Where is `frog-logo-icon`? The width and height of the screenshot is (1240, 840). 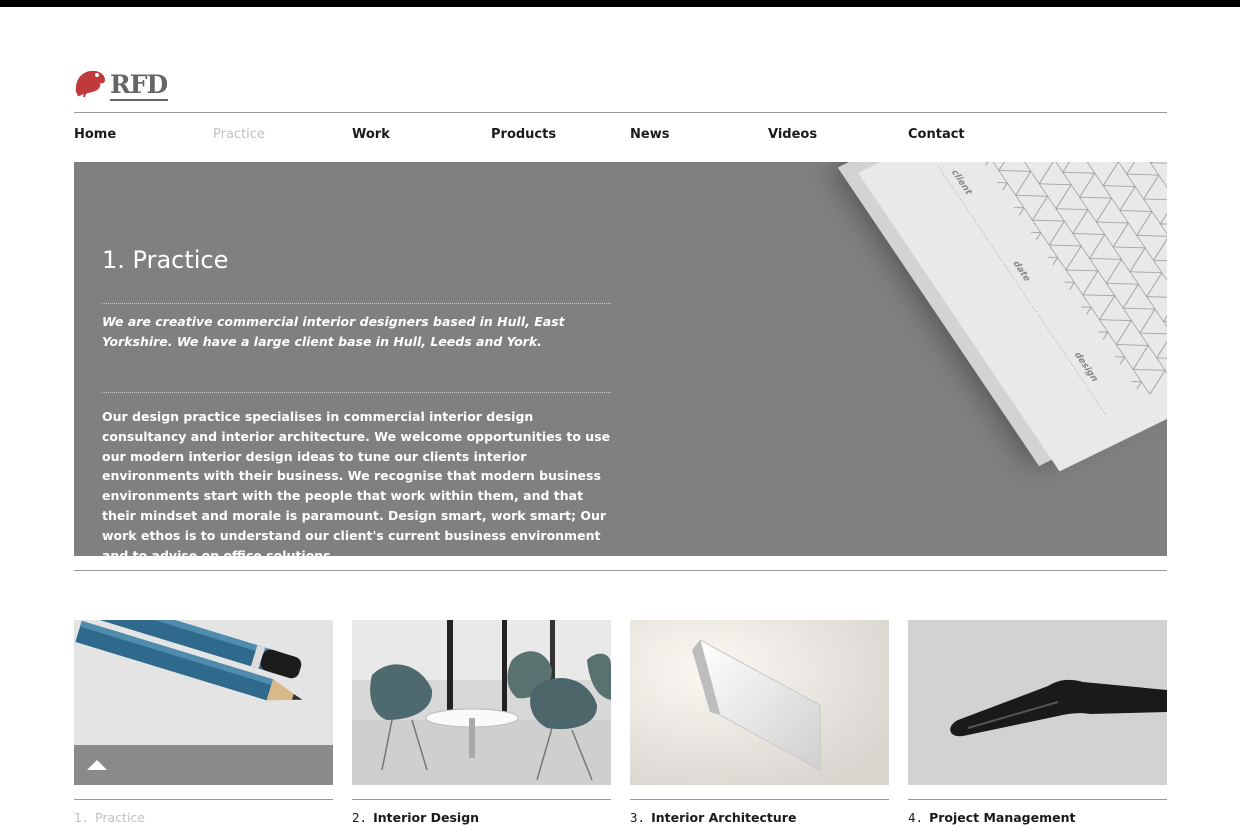 frog-logo-icon is located at coordinates (90, 84).